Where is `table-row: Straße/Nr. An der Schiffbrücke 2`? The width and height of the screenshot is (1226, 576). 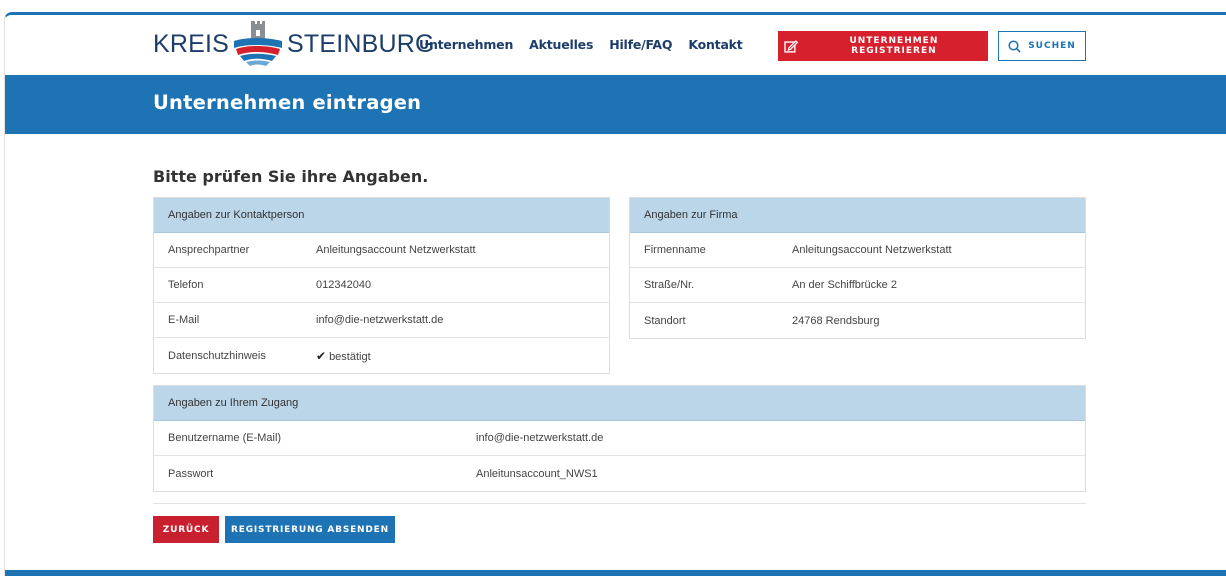 table-row: Straße/Nr. An der Schiffbrücke 2 is located at coordinates (857, 285).